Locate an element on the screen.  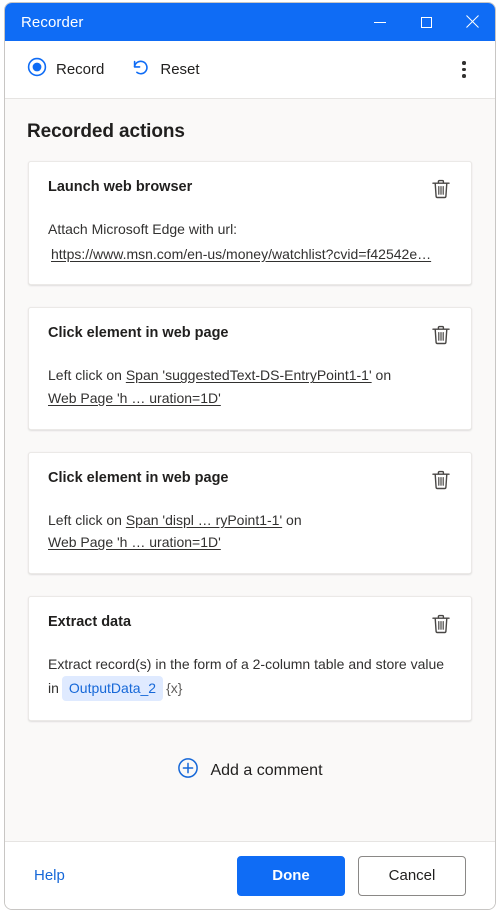
maximize-button is located at coordinates (426, 22).